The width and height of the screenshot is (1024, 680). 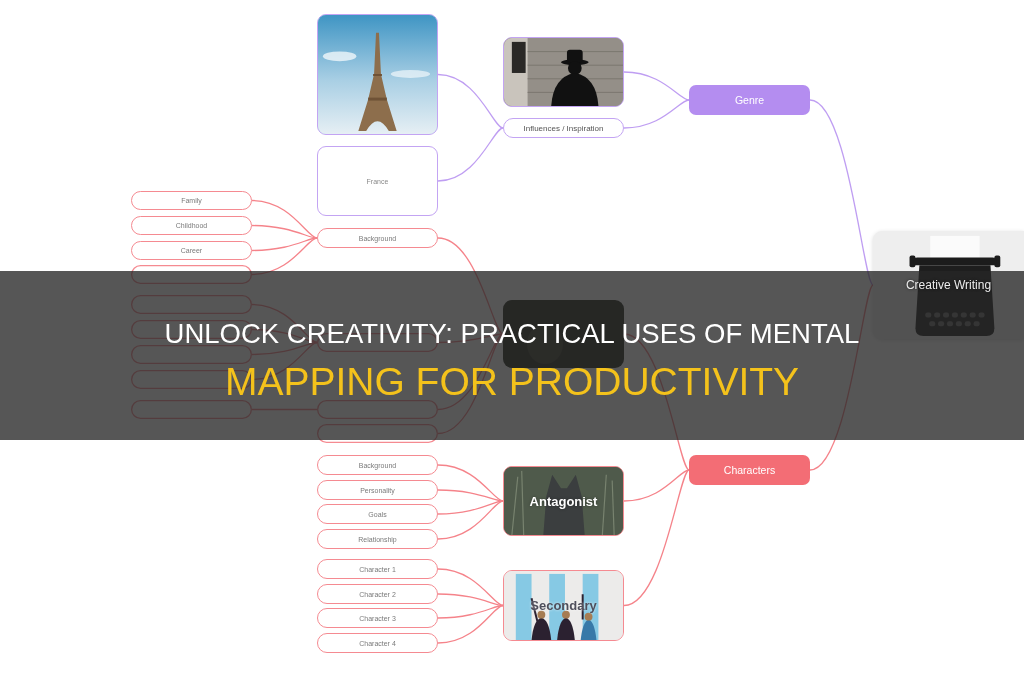 What do you see at coordinates (563, 128) in the screenshot?
I see `topic-node: Influences / Inspiration` at bounding box center [563, 128].